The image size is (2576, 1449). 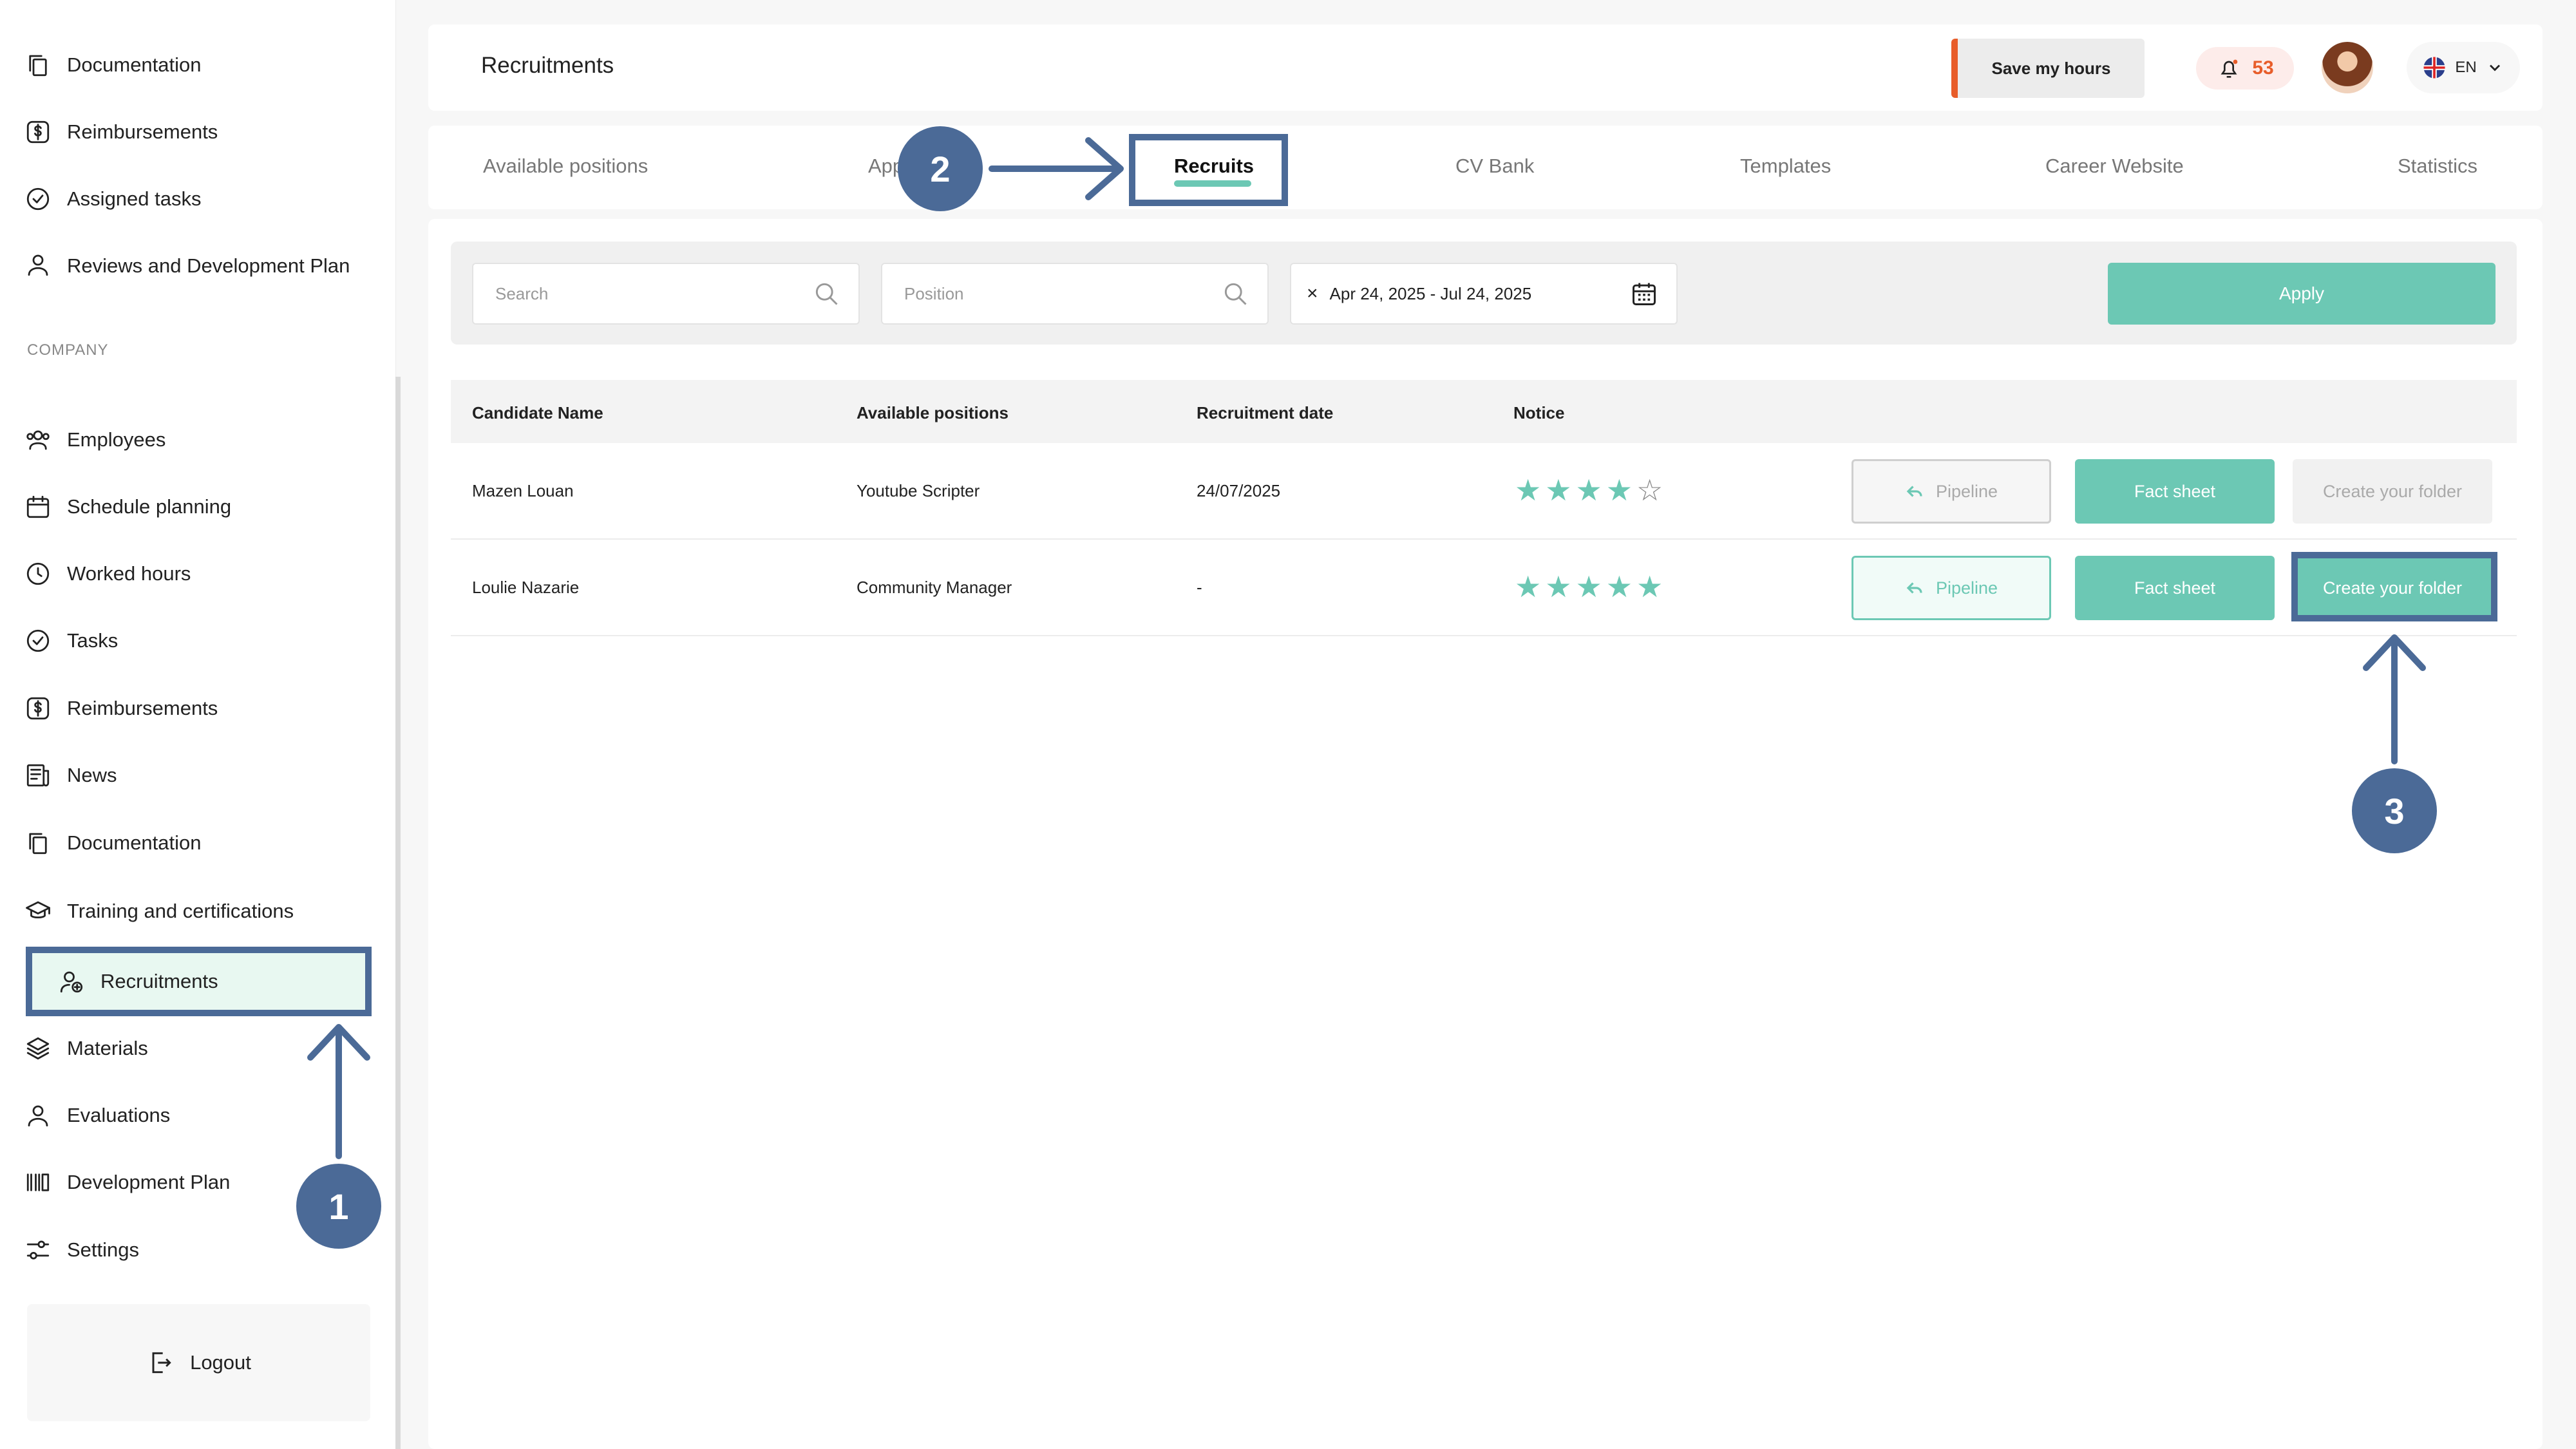 I want to click on tab-statistics: Statistics, so click(x=2437, y=167).